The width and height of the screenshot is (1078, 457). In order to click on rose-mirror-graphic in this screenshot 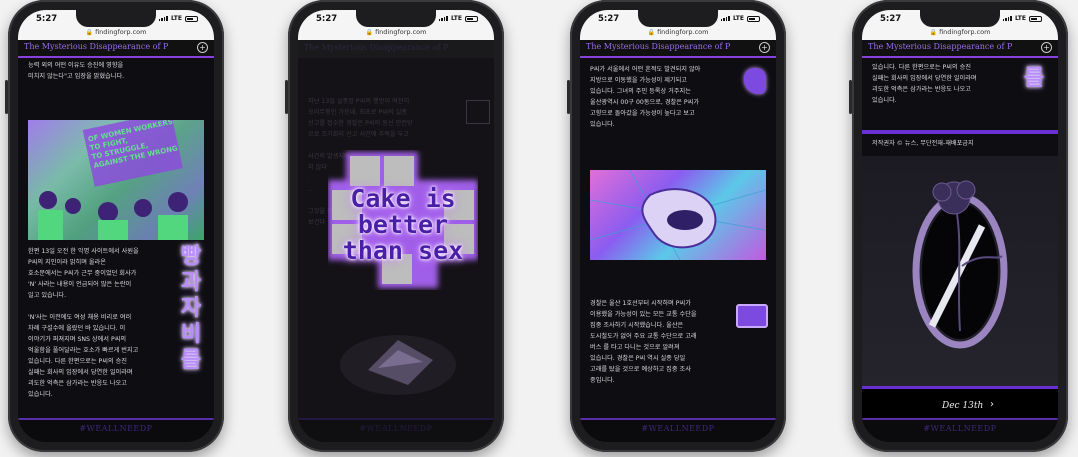, I will do `click(960, 264)`.